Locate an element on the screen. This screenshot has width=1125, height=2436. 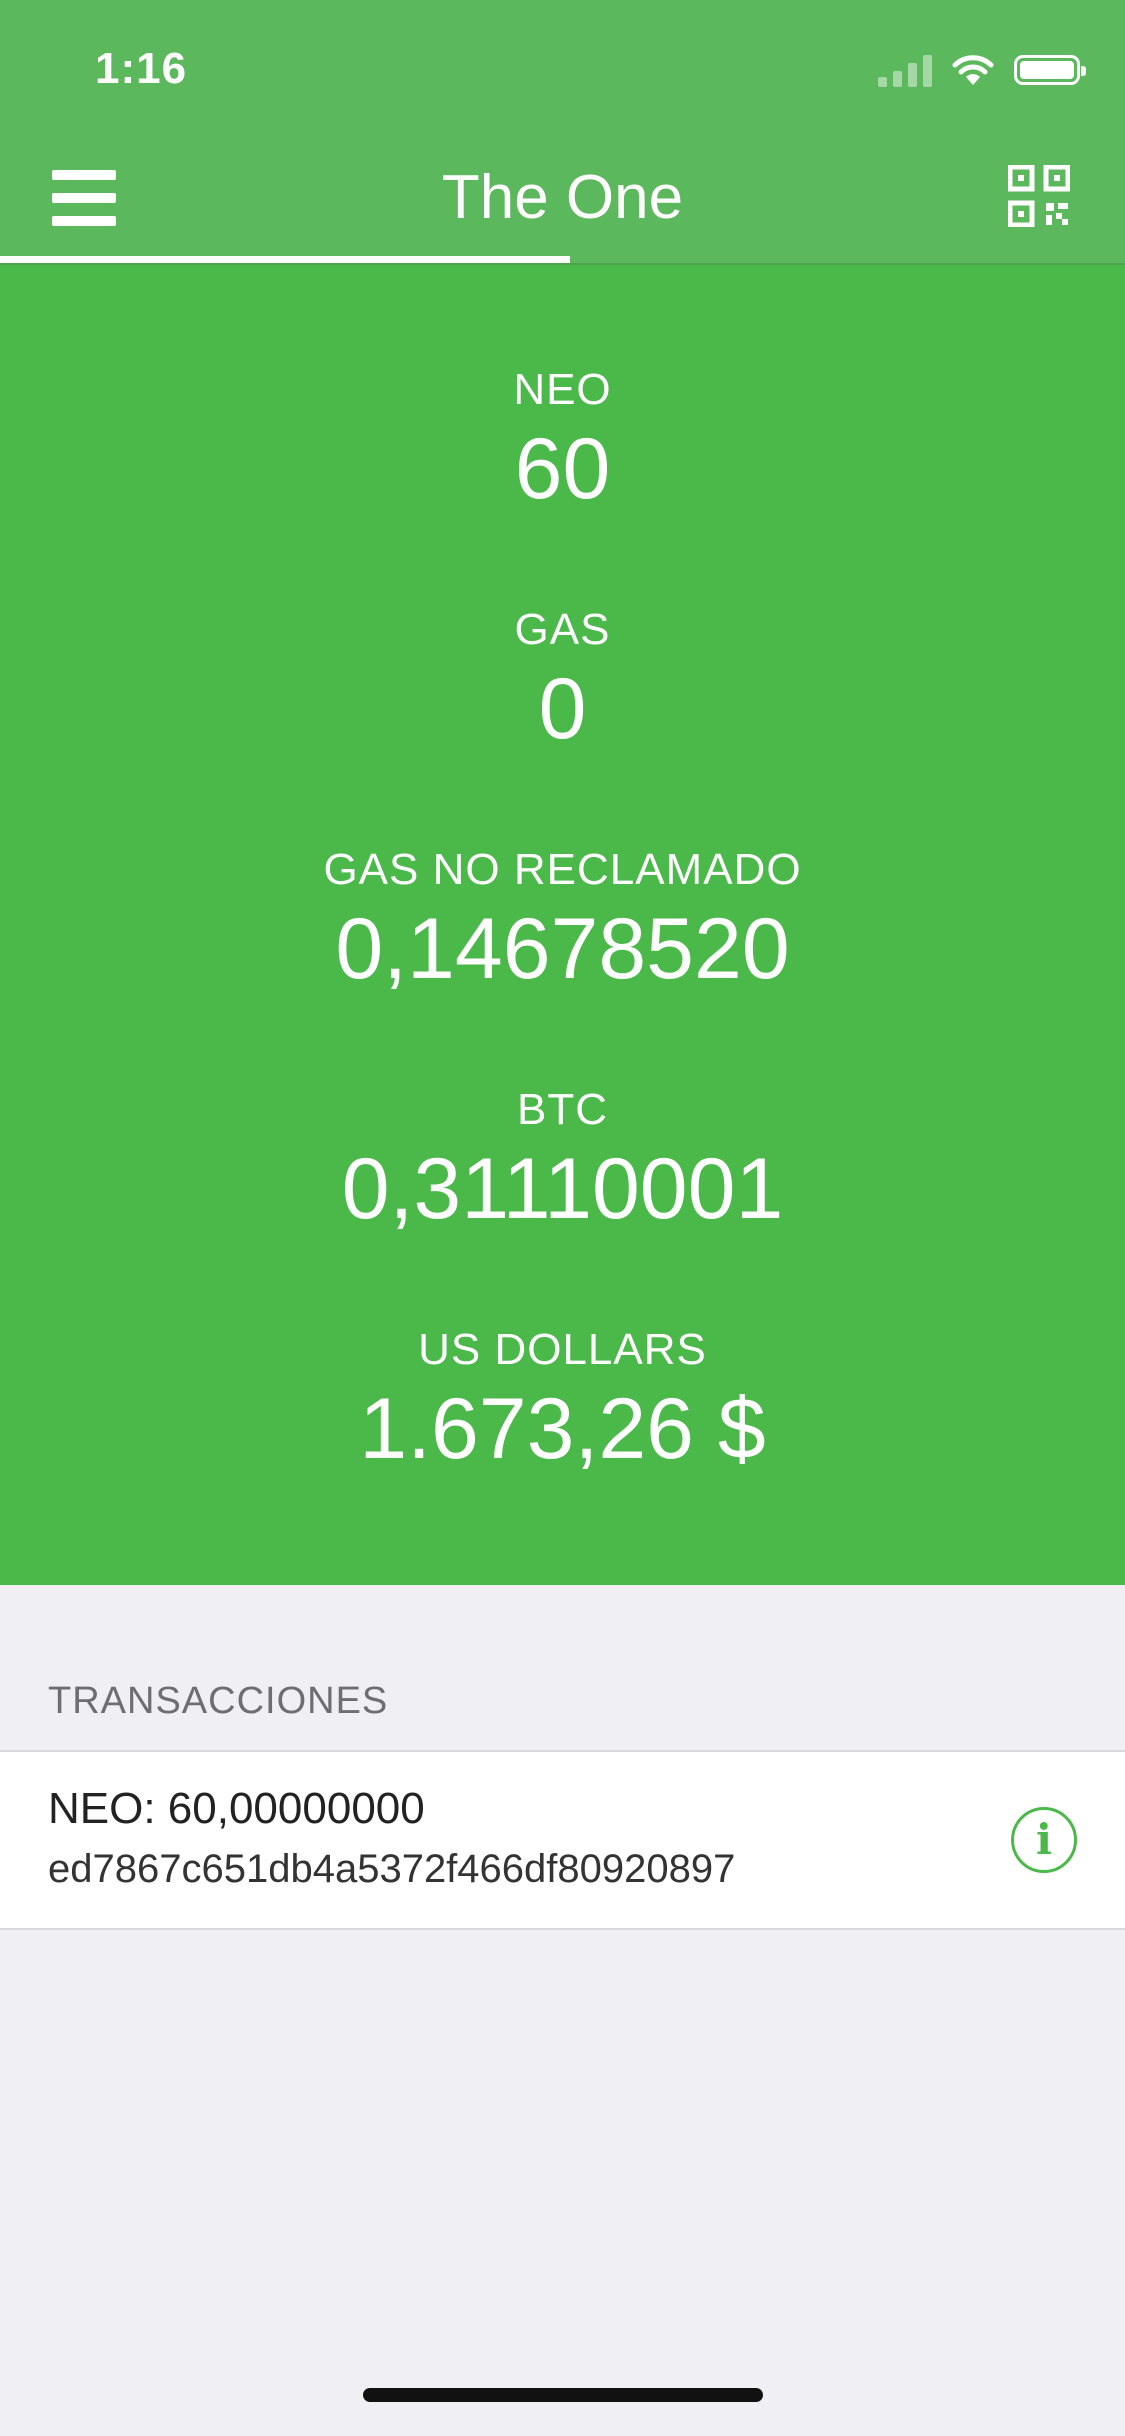
status-time: 1:16 is located at coordinates (141, 68).